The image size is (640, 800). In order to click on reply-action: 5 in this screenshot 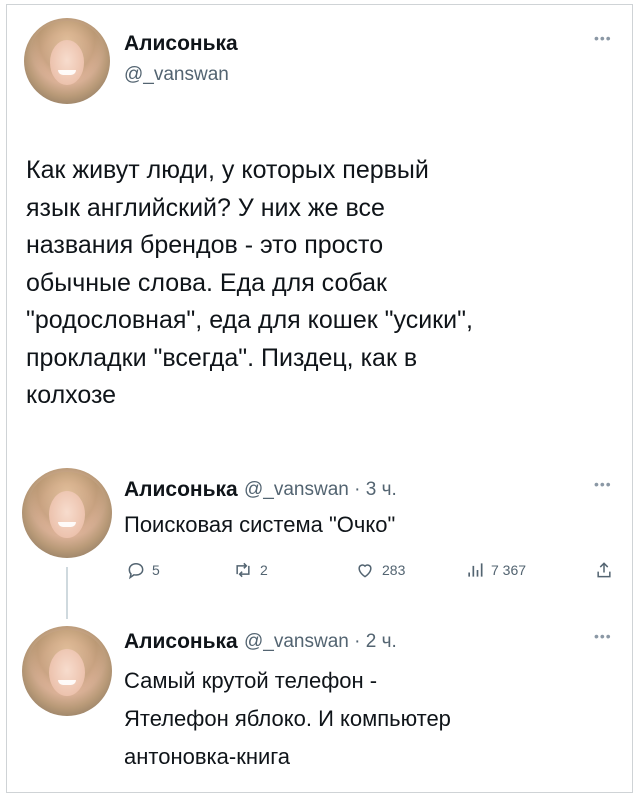, I will do `click(143, 570)`.